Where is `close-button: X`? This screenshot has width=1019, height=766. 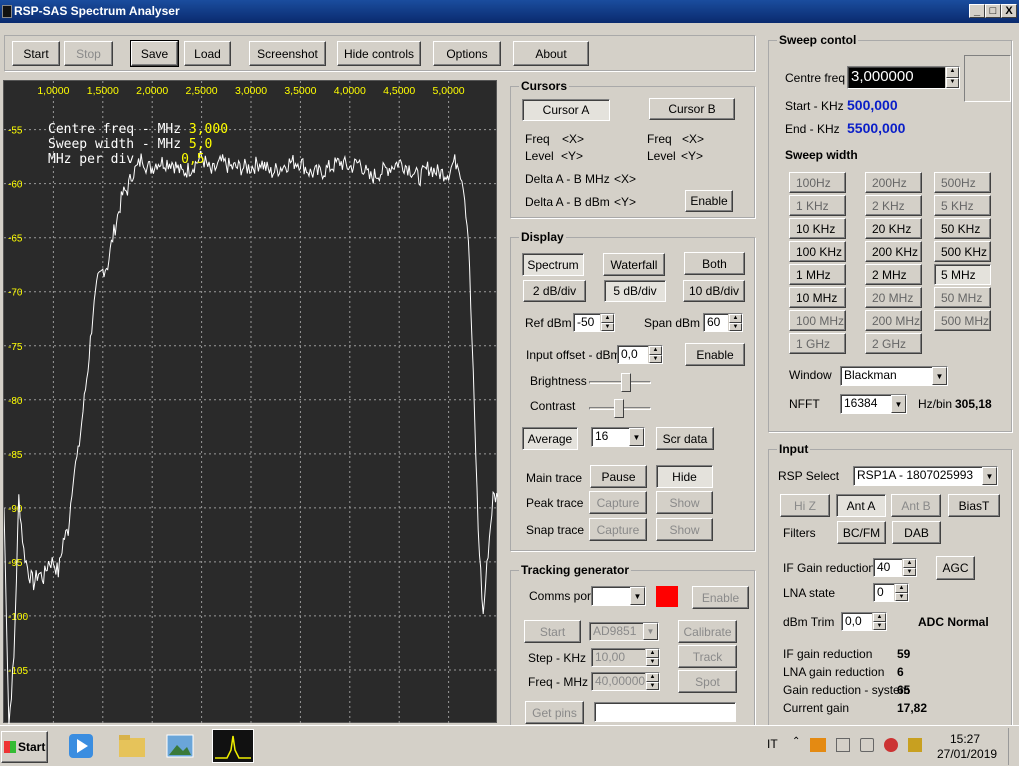 close-button: X is located at coordinates (1009, 11).